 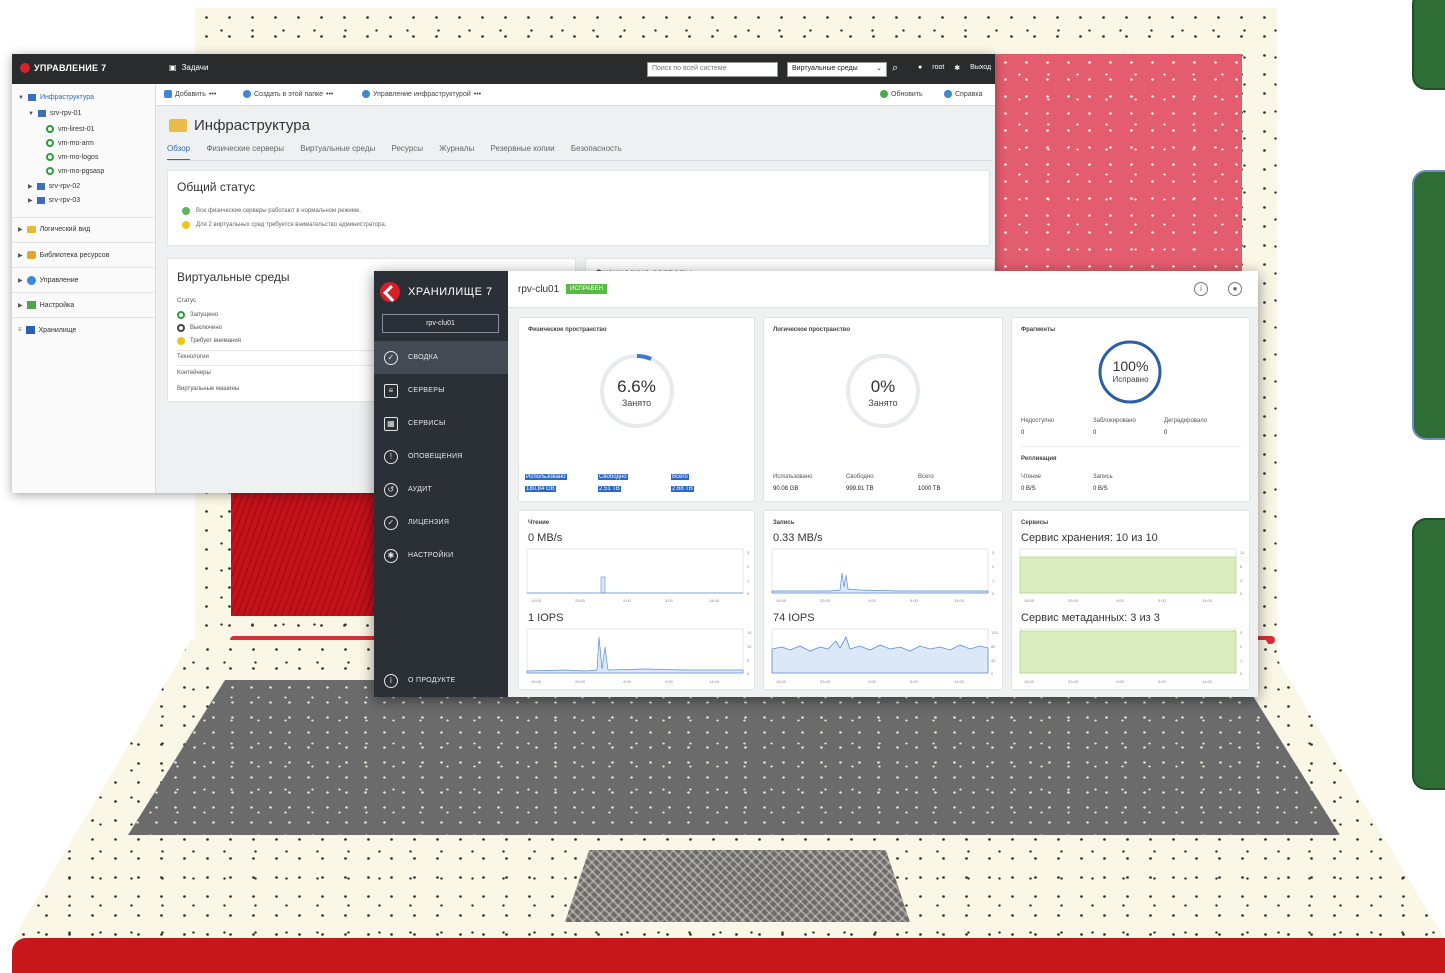 I want to click on tab-logs: Журналы, so click(x=456, y=148).